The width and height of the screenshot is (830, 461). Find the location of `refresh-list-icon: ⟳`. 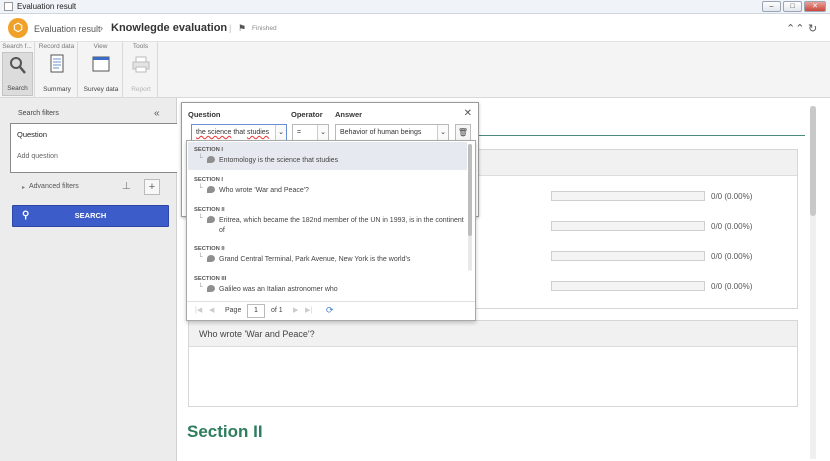

refresh-list-icon: ⟳ is located at coordinates (330, 310).